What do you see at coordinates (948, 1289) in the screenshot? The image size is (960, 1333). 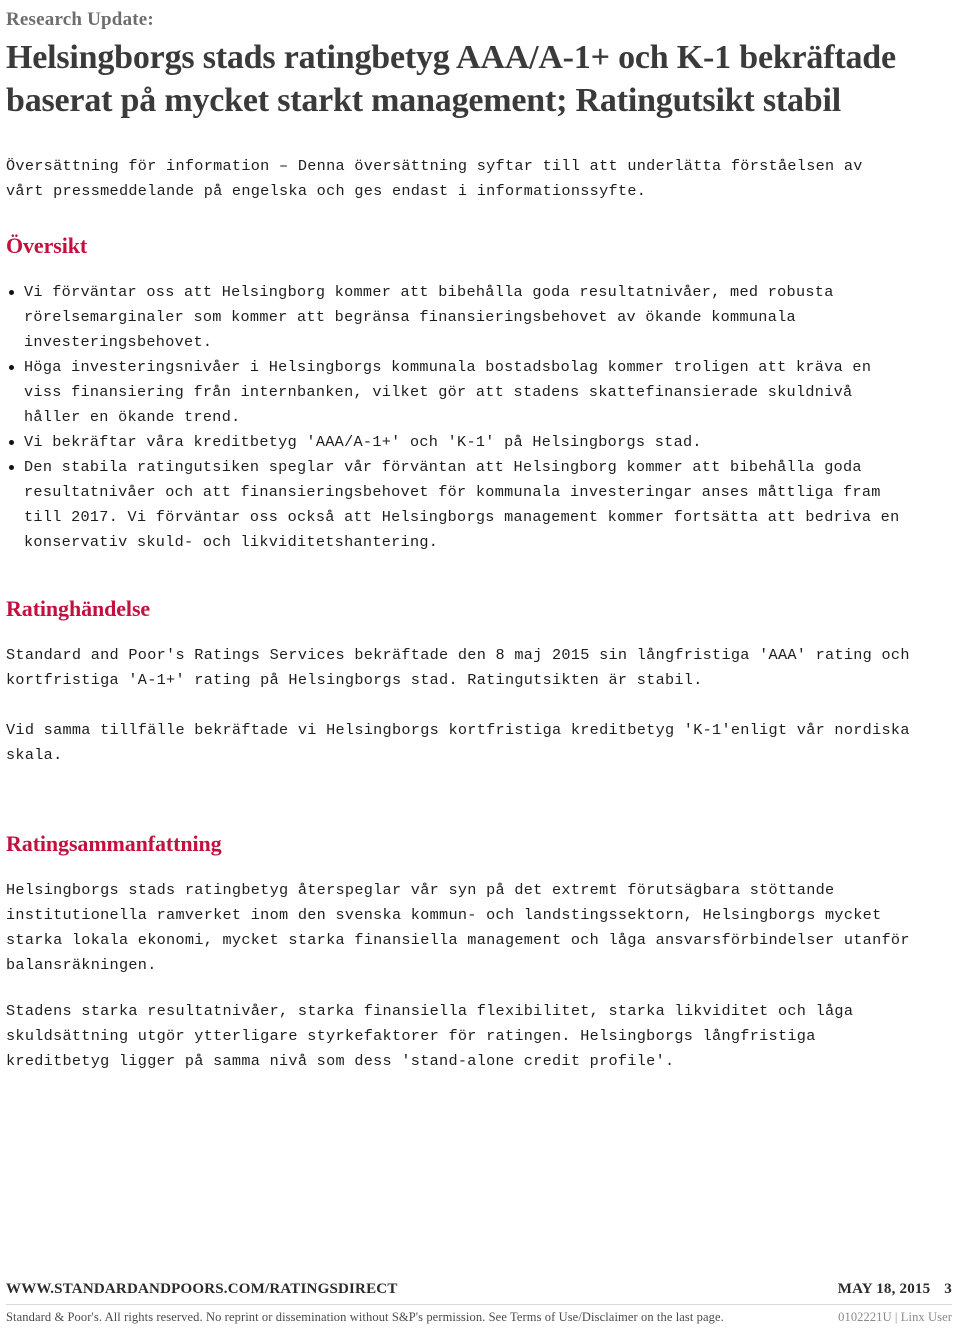 I see `page-number: 3` at bounding box center [948, 1289].